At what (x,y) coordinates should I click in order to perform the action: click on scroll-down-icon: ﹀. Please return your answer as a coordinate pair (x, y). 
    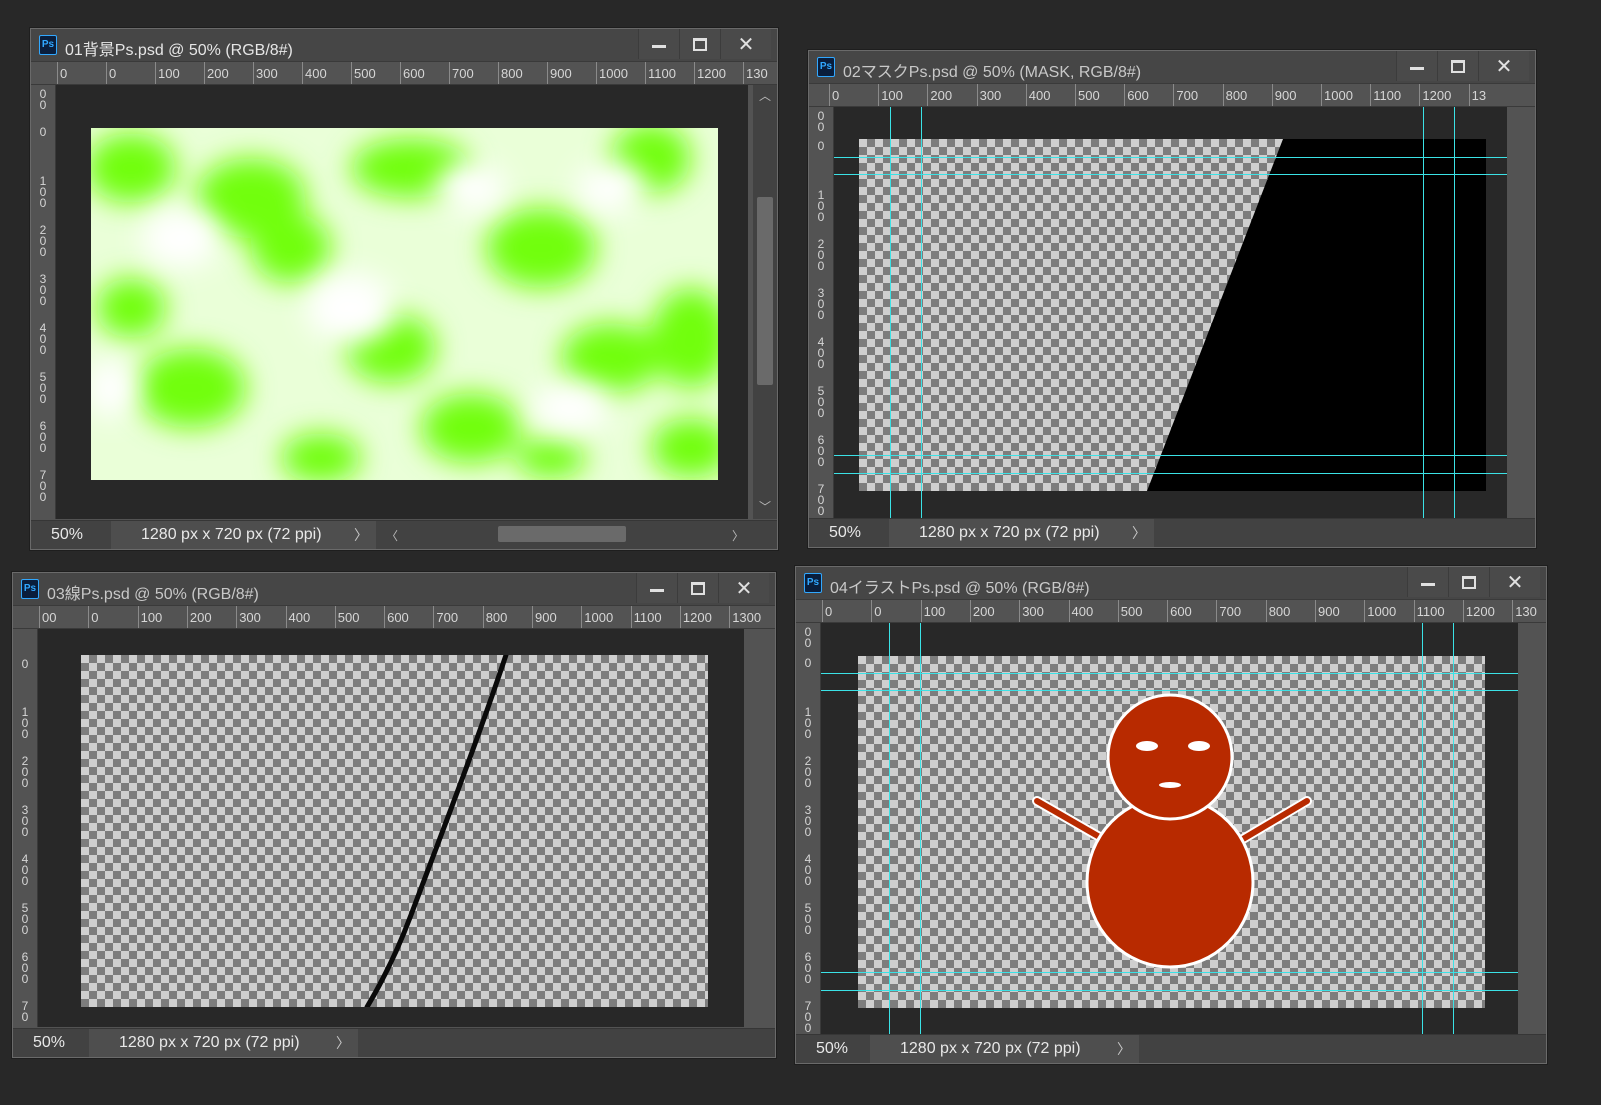
    Looking at the image, I should click on (765, 506).